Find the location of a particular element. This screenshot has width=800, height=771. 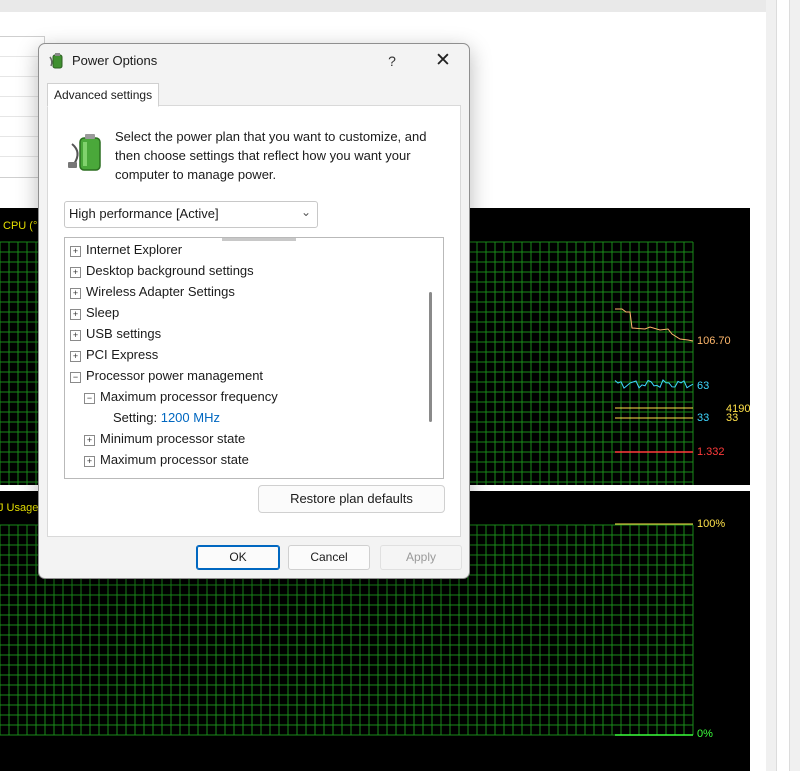

tree-item: + Minimum processor state is located at coordinates (164, 438).